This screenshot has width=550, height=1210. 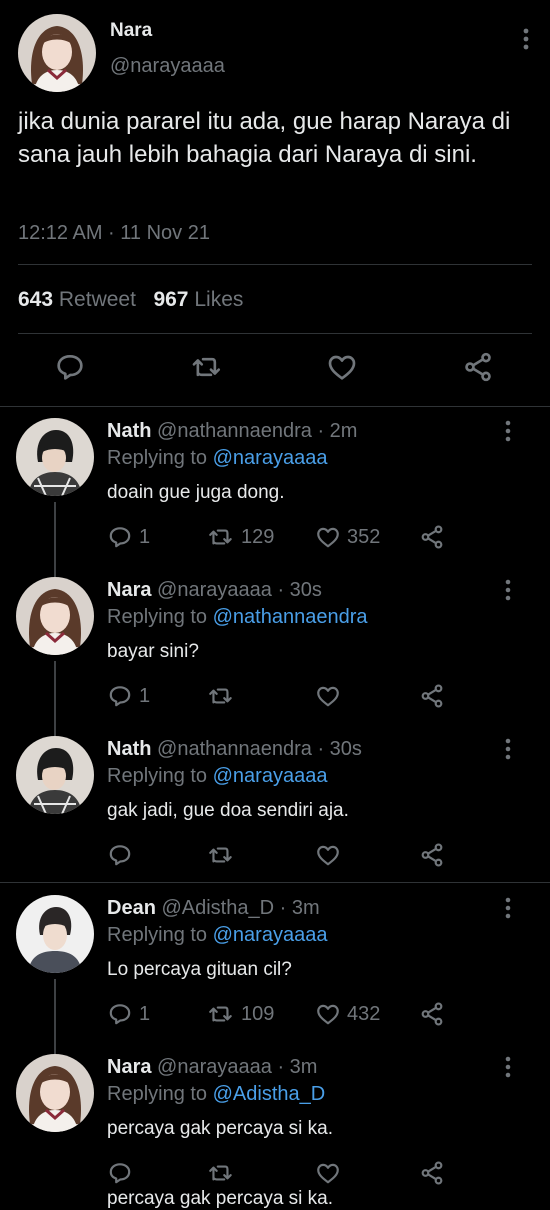 I want to click on author-name: Dean, so click(x=131, y=908).